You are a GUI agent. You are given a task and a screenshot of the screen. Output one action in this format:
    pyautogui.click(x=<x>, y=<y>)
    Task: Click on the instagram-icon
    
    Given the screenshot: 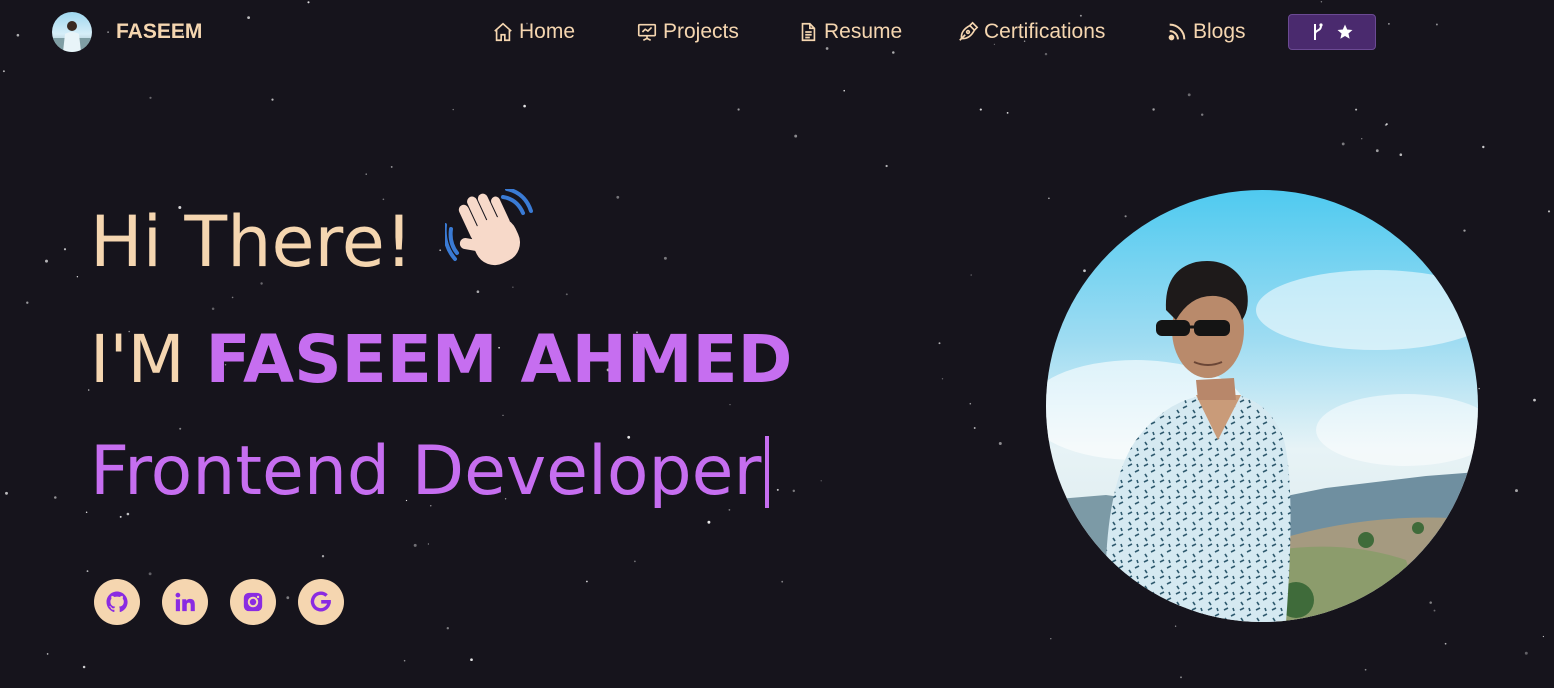 What is the action you would take?
    pyautogui.click(x=253, y=602)
    